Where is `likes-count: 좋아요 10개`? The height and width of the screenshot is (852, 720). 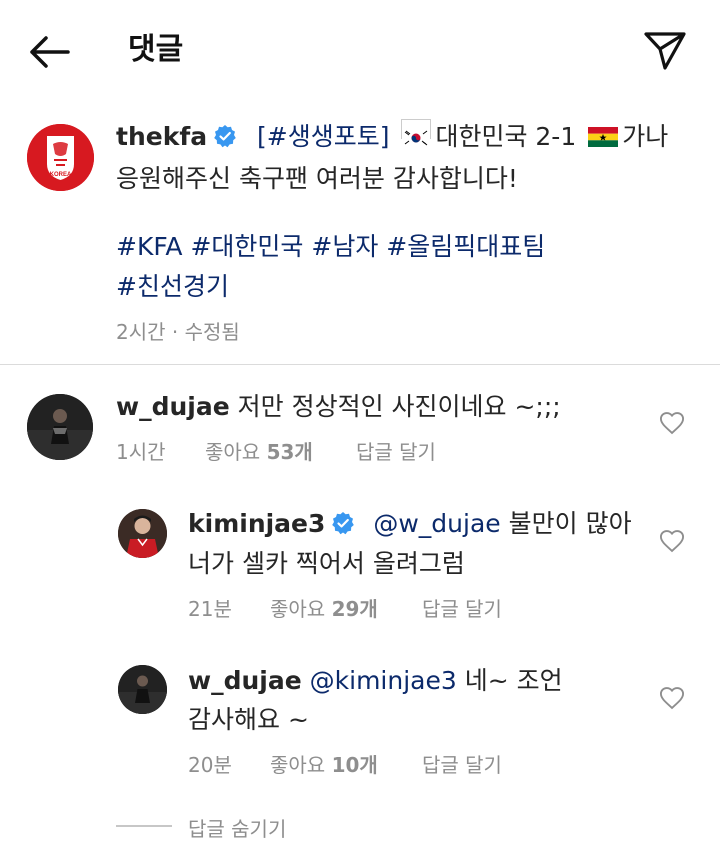
likes-count: 좋아요 10개 is located at coordinates (324, 763).